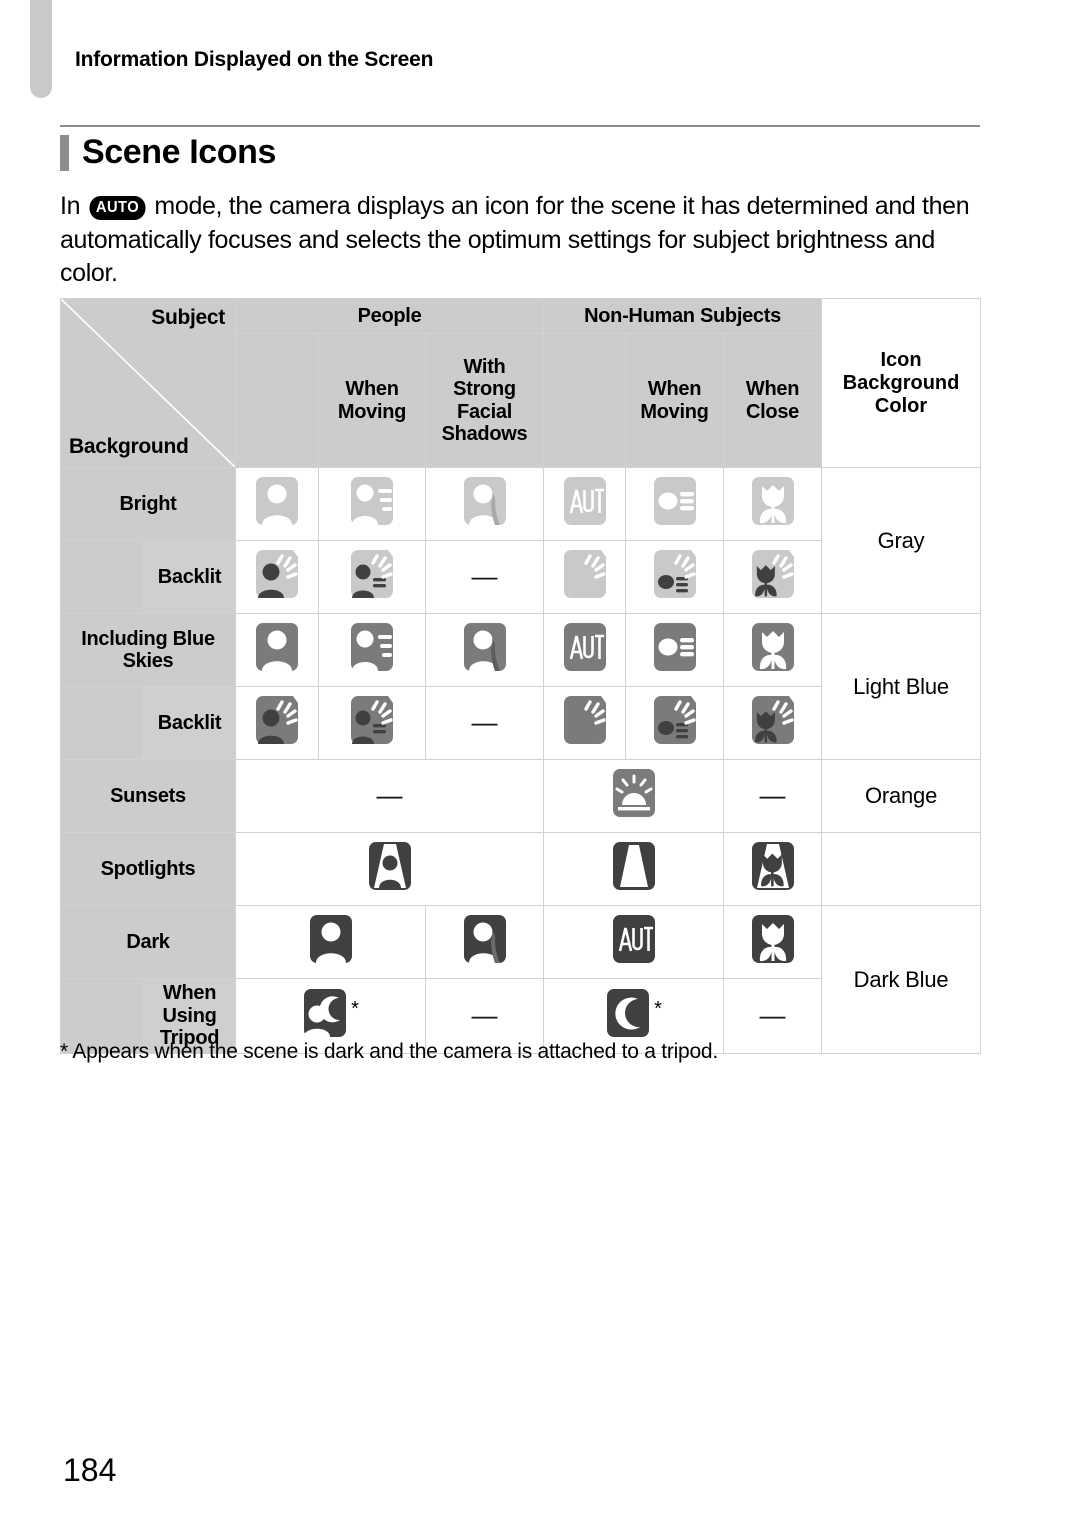 This screenshot has height=1521, width=1080. I want to click on scene-icon-moon-star, so click(628, 1016).